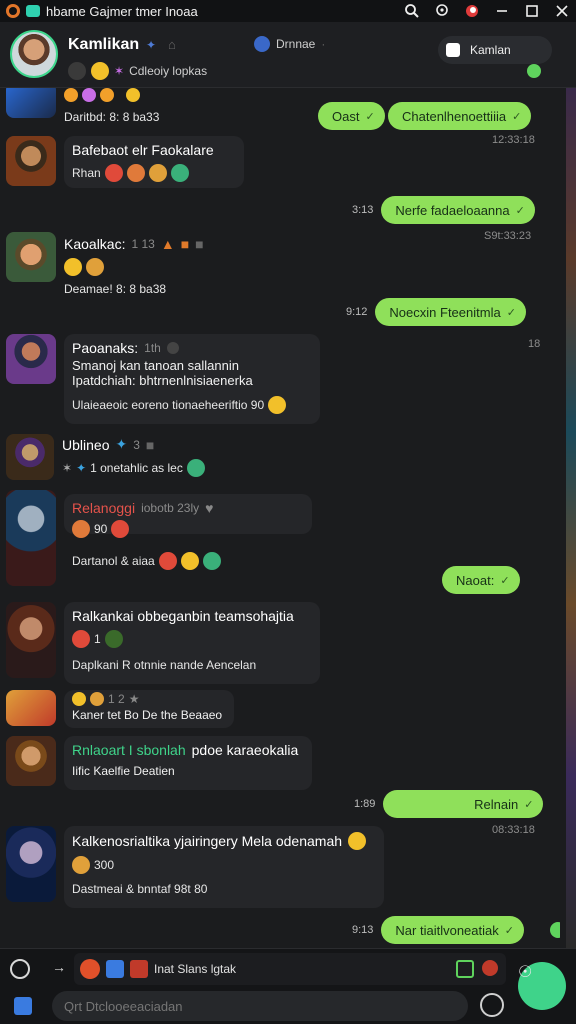 The width and height of the screenshot is (576, 1024). I want to click on quick-reply-text: Inat Slans lgtak, so click(195, 969).